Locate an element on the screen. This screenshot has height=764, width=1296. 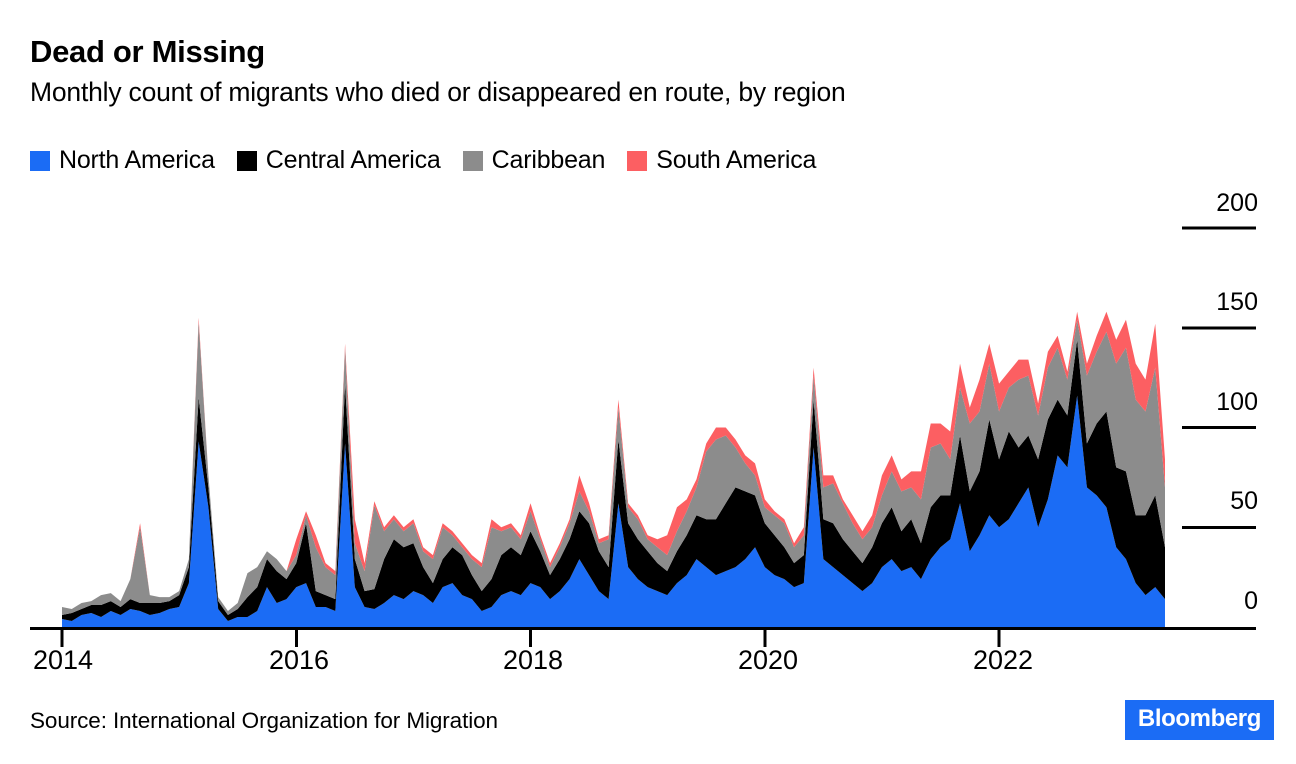
y-axis-tick-200: 200 is located at coordinates (1237, 203).